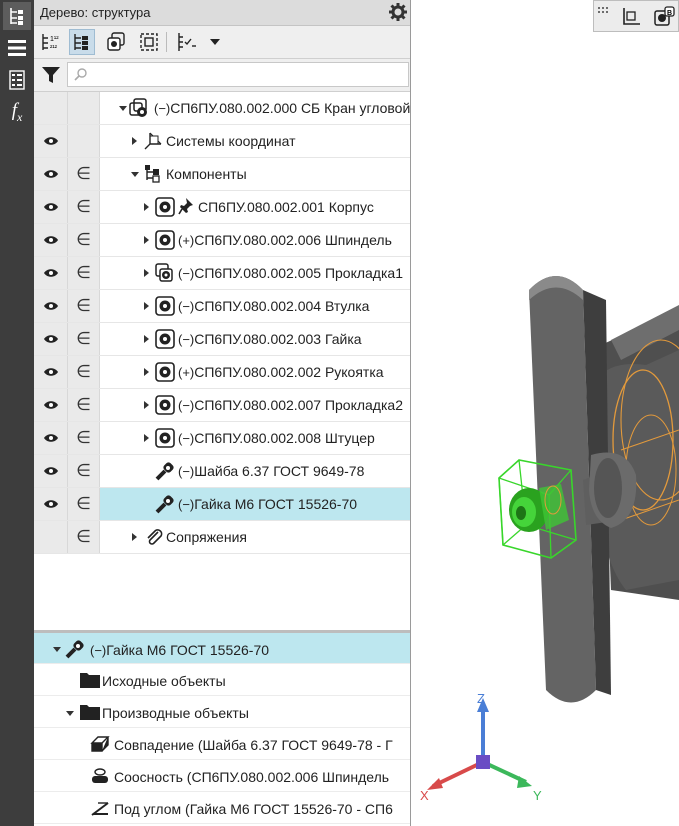 This screenshot has width=679, height=826. What do you see at coordinates (17, 112) in the screenshot?
I see `variables-fx-icon: fx` at bounding box center [17, 112].